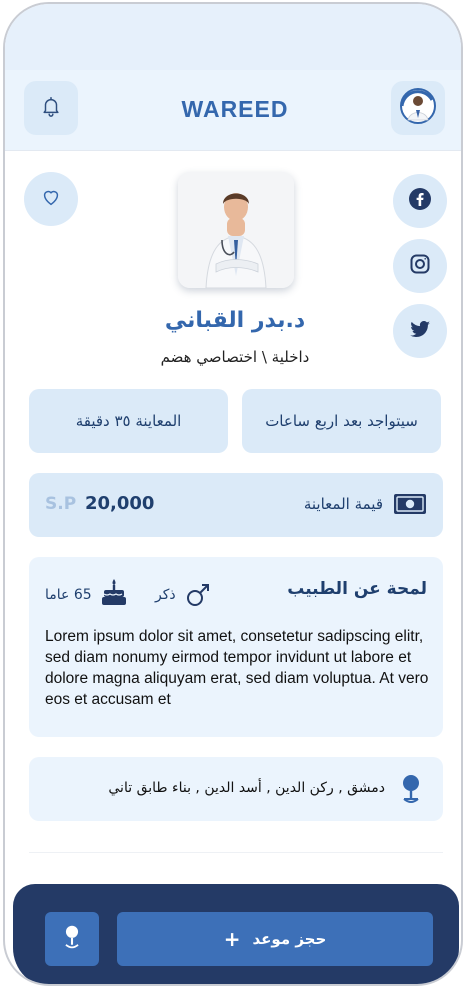 The width and height of the screenshot is (466, 988). What do you see at coordinates (235, 357) in the screenshot?
I see `doctor-specialty: داخلية \ اختصاصي هضم` at bounding box center [235, 357].